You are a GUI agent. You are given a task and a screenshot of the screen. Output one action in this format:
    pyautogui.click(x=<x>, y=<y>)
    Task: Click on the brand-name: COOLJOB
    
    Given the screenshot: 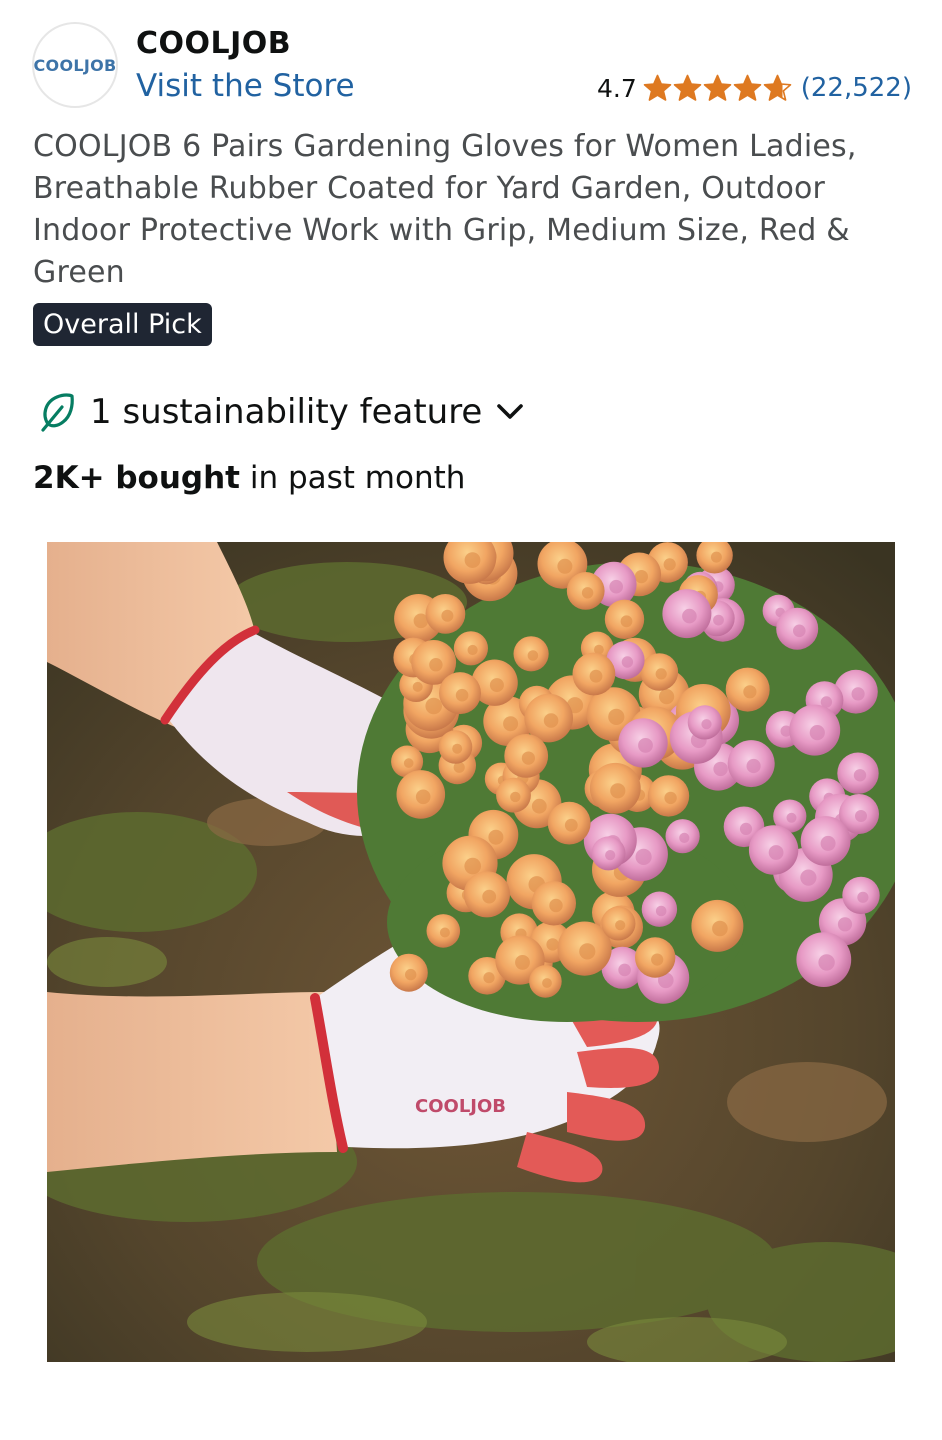 What is the action you would take?
    pyautogui.click(x=214, y=43)
    